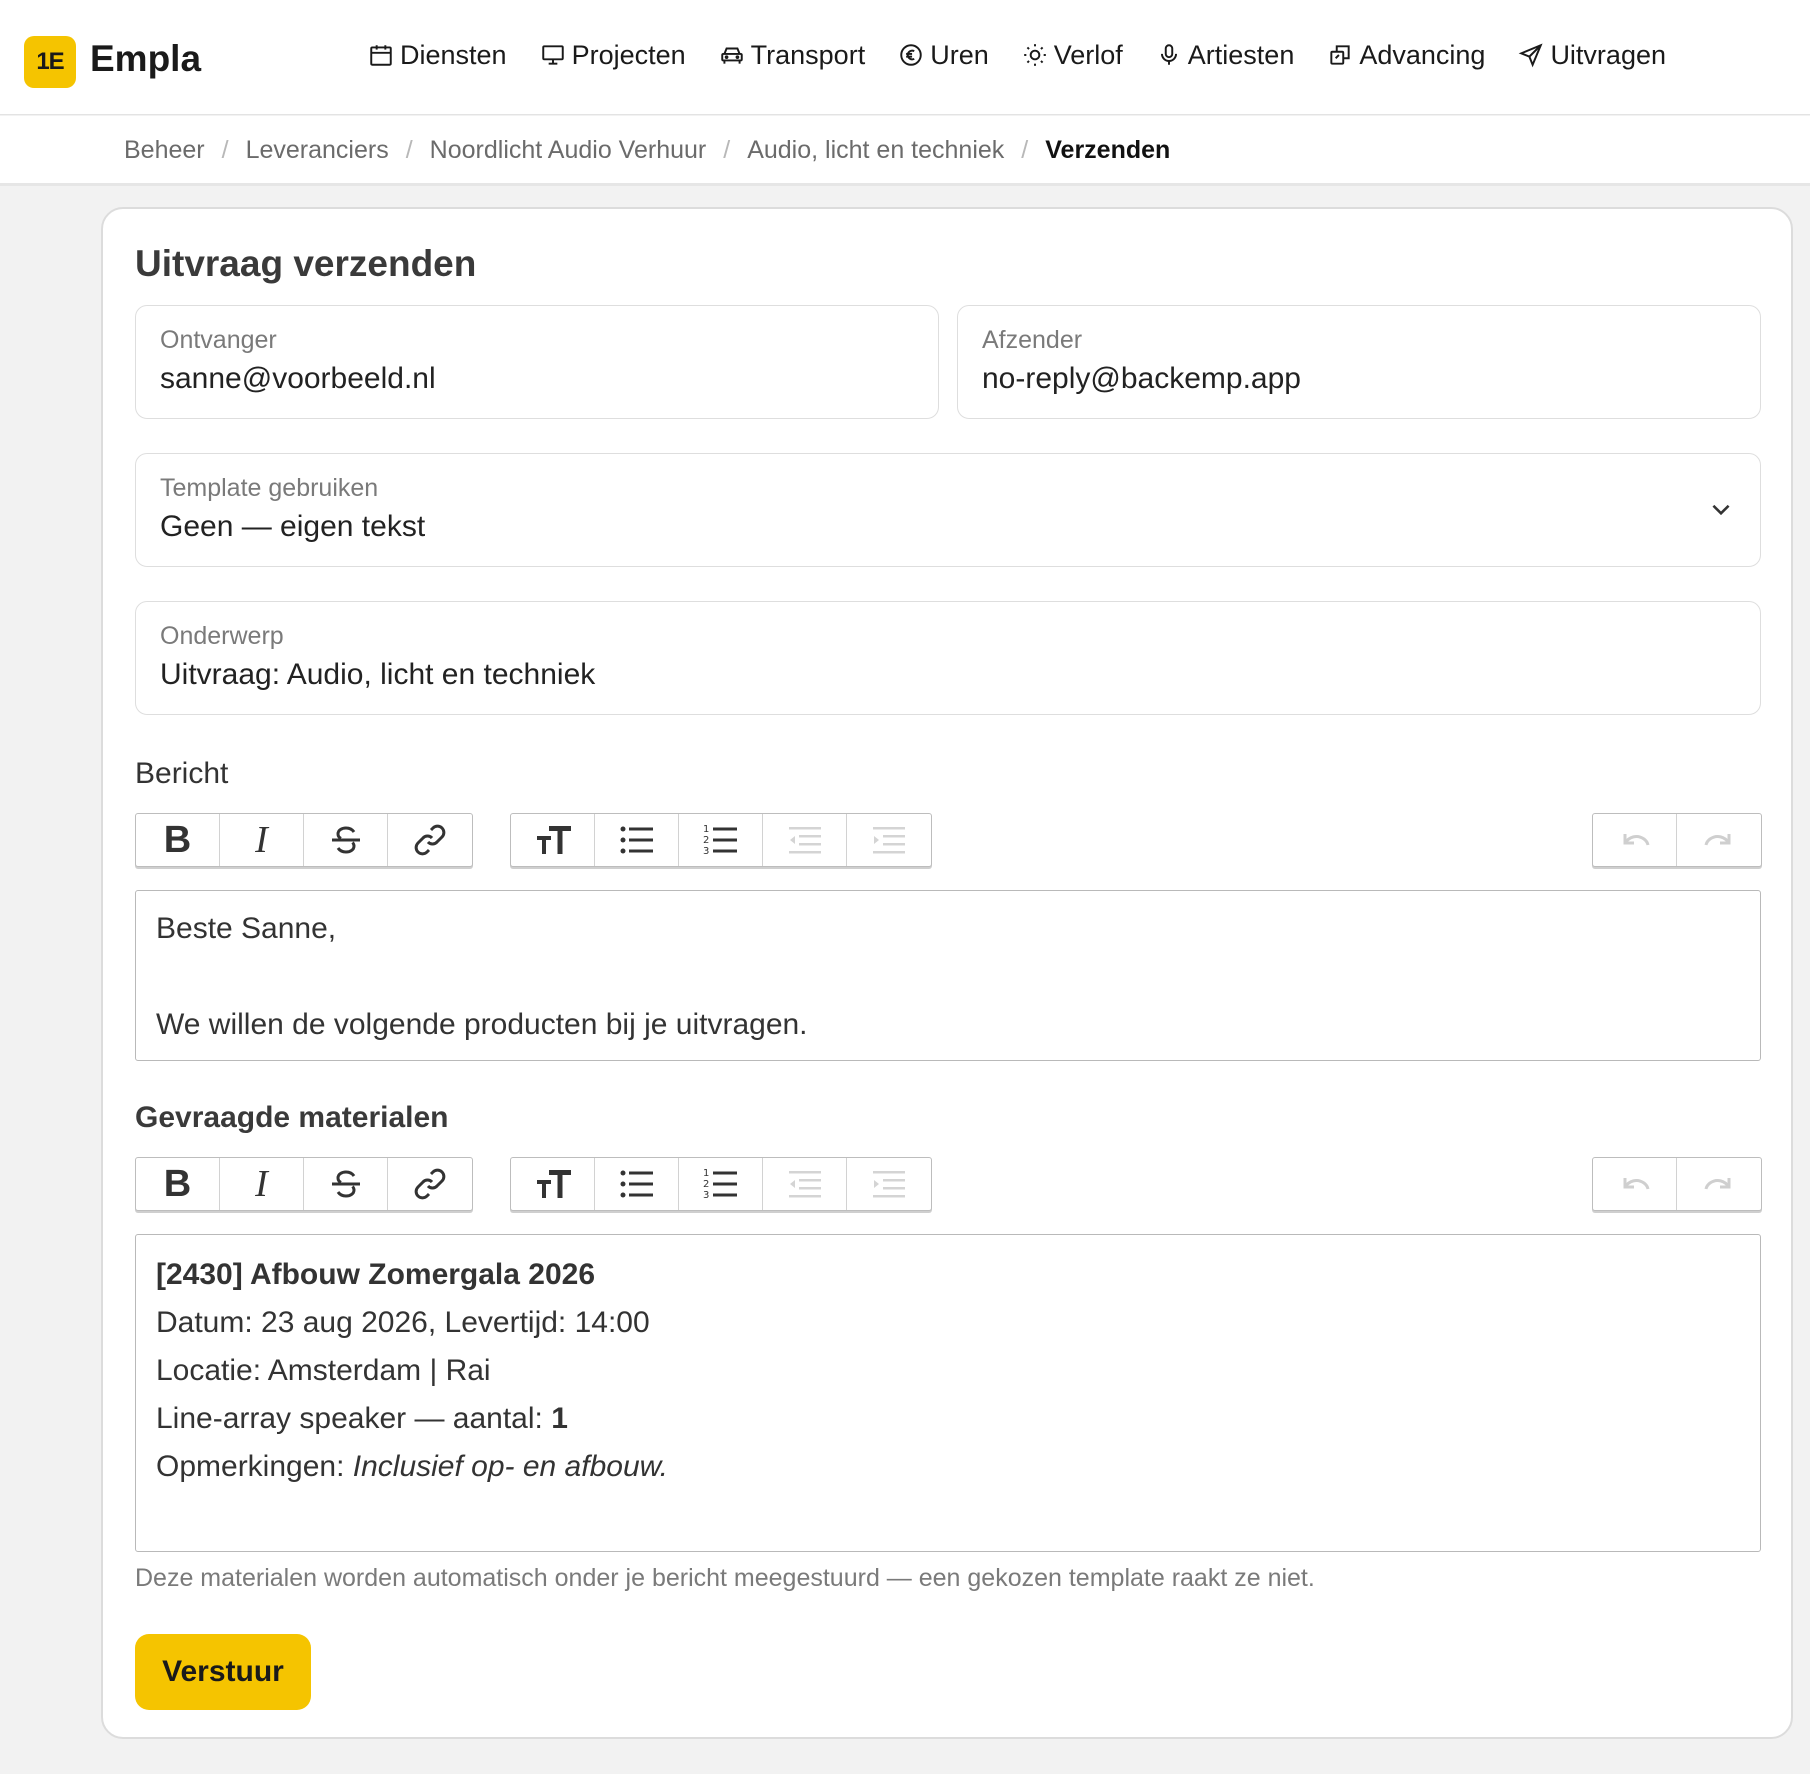 Image resolution: width=1810 pixels, height=1774 pixels. Describe the element at coordinates (292, 527) in the screenshot. I see `template-value: Geen — eigen tekst` at that location.